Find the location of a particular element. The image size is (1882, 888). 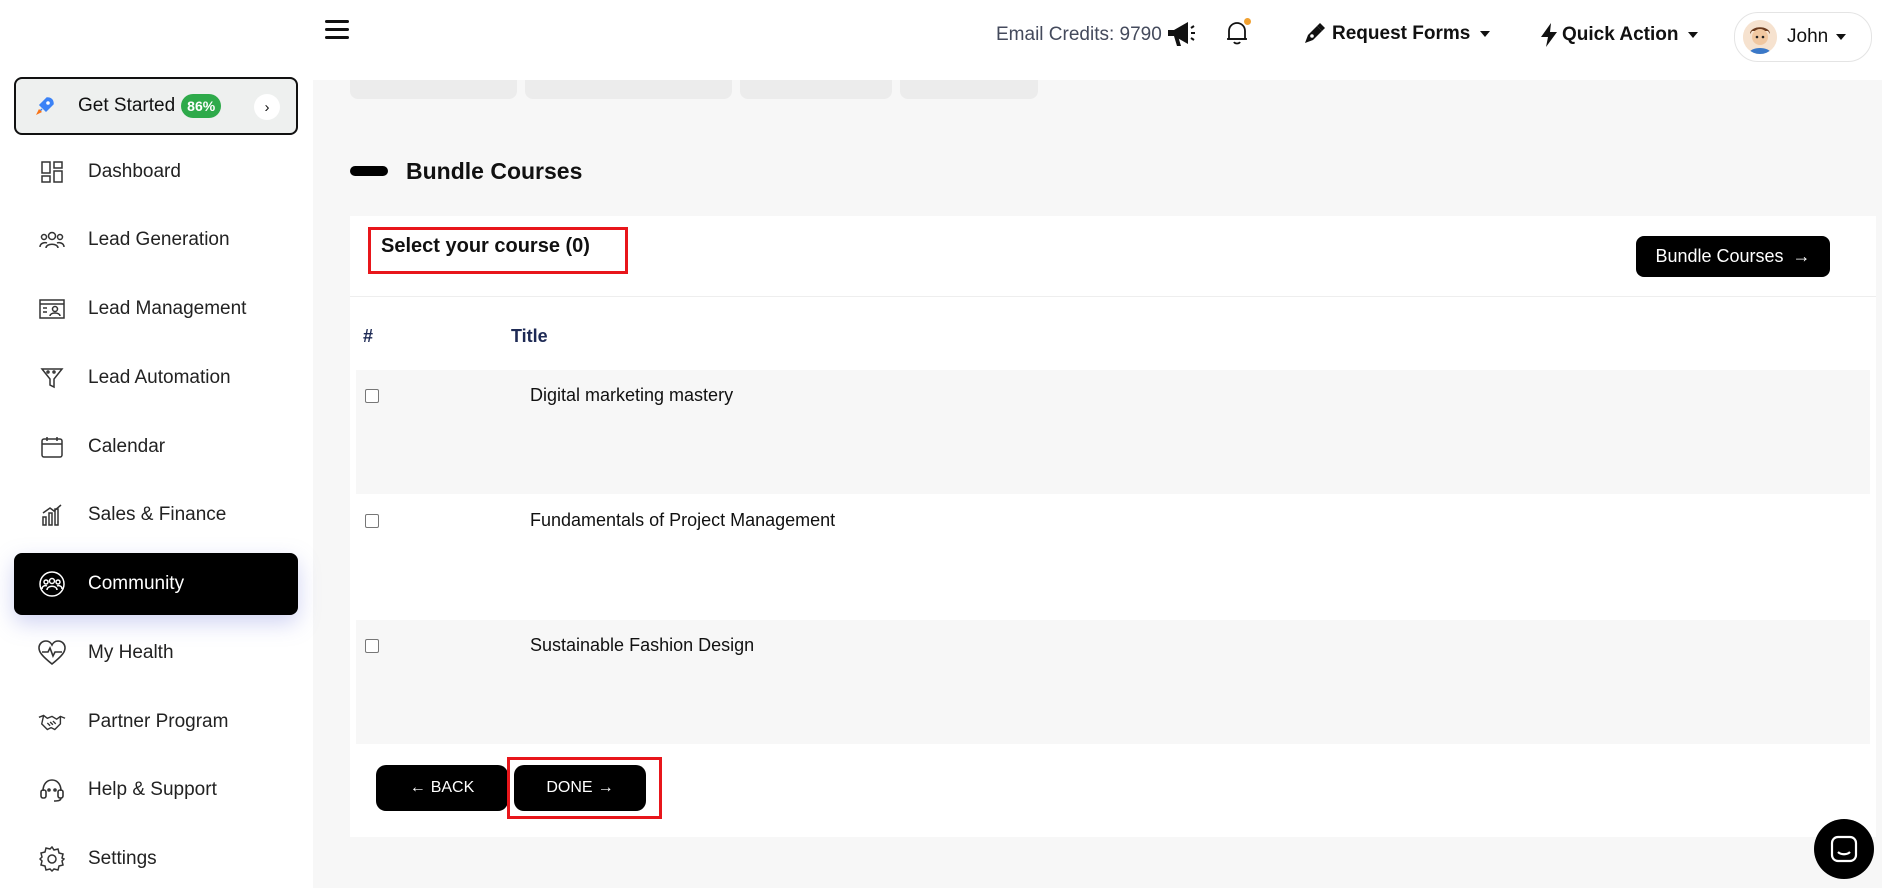

sidebar-item-my-health: My Health is located at coordinates (156, 653).